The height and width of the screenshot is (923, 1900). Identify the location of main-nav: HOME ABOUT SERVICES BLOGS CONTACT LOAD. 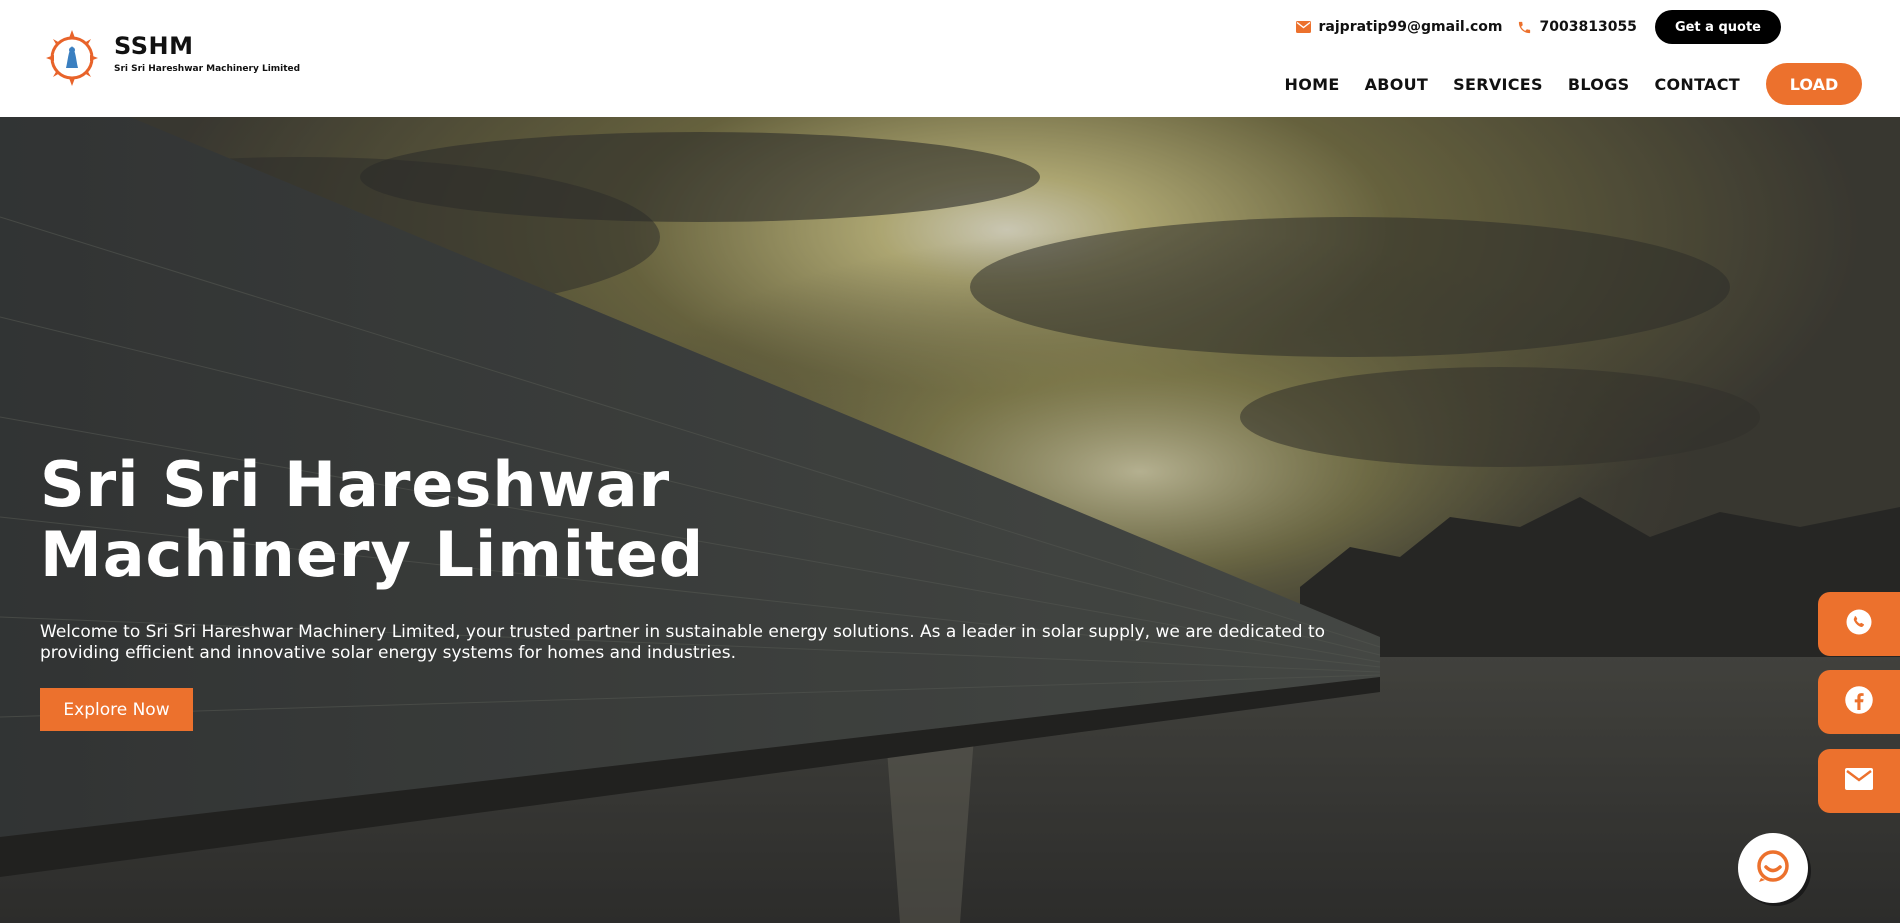
(1573, 84).